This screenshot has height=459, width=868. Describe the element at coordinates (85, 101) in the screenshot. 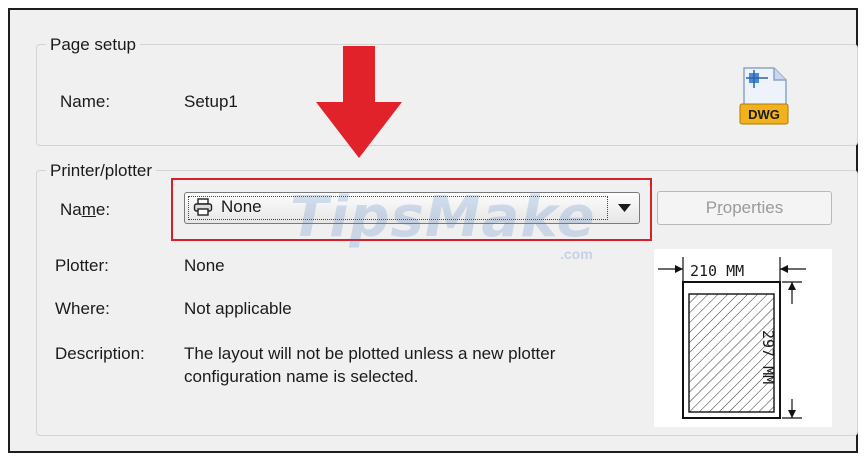

I see `page-setup-name-label: Name:` at that location.